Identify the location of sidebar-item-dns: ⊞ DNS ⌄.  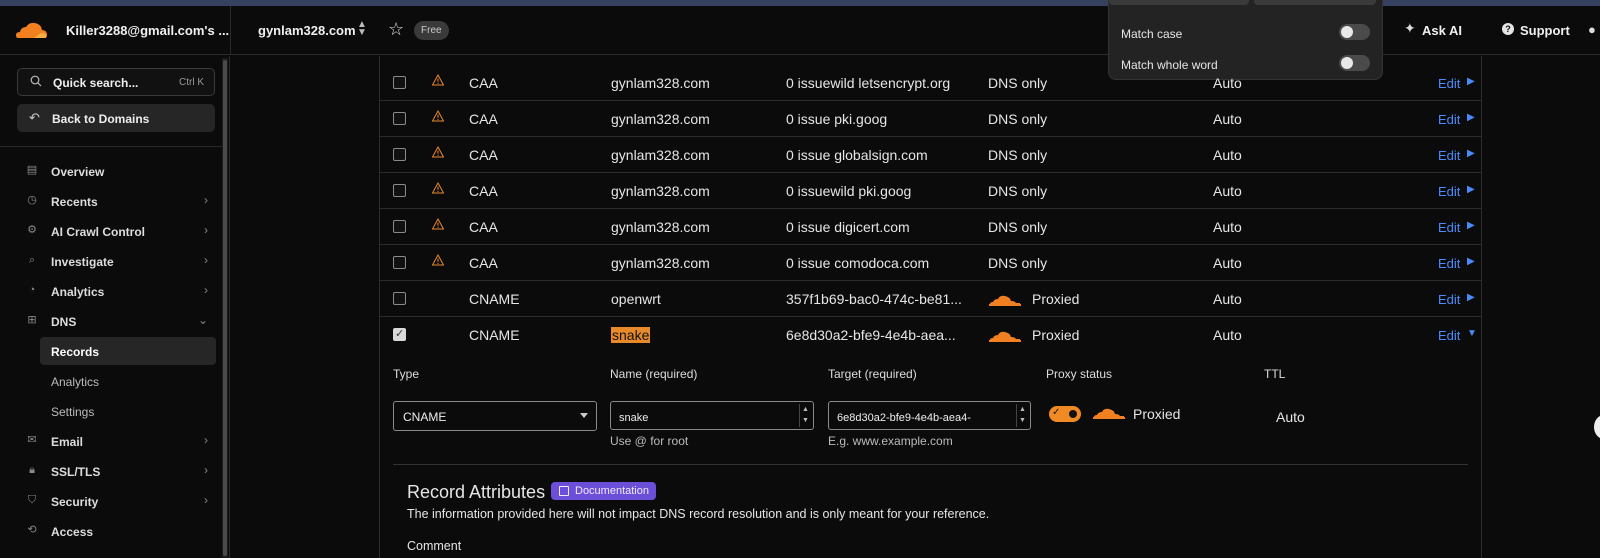
(117, 321).